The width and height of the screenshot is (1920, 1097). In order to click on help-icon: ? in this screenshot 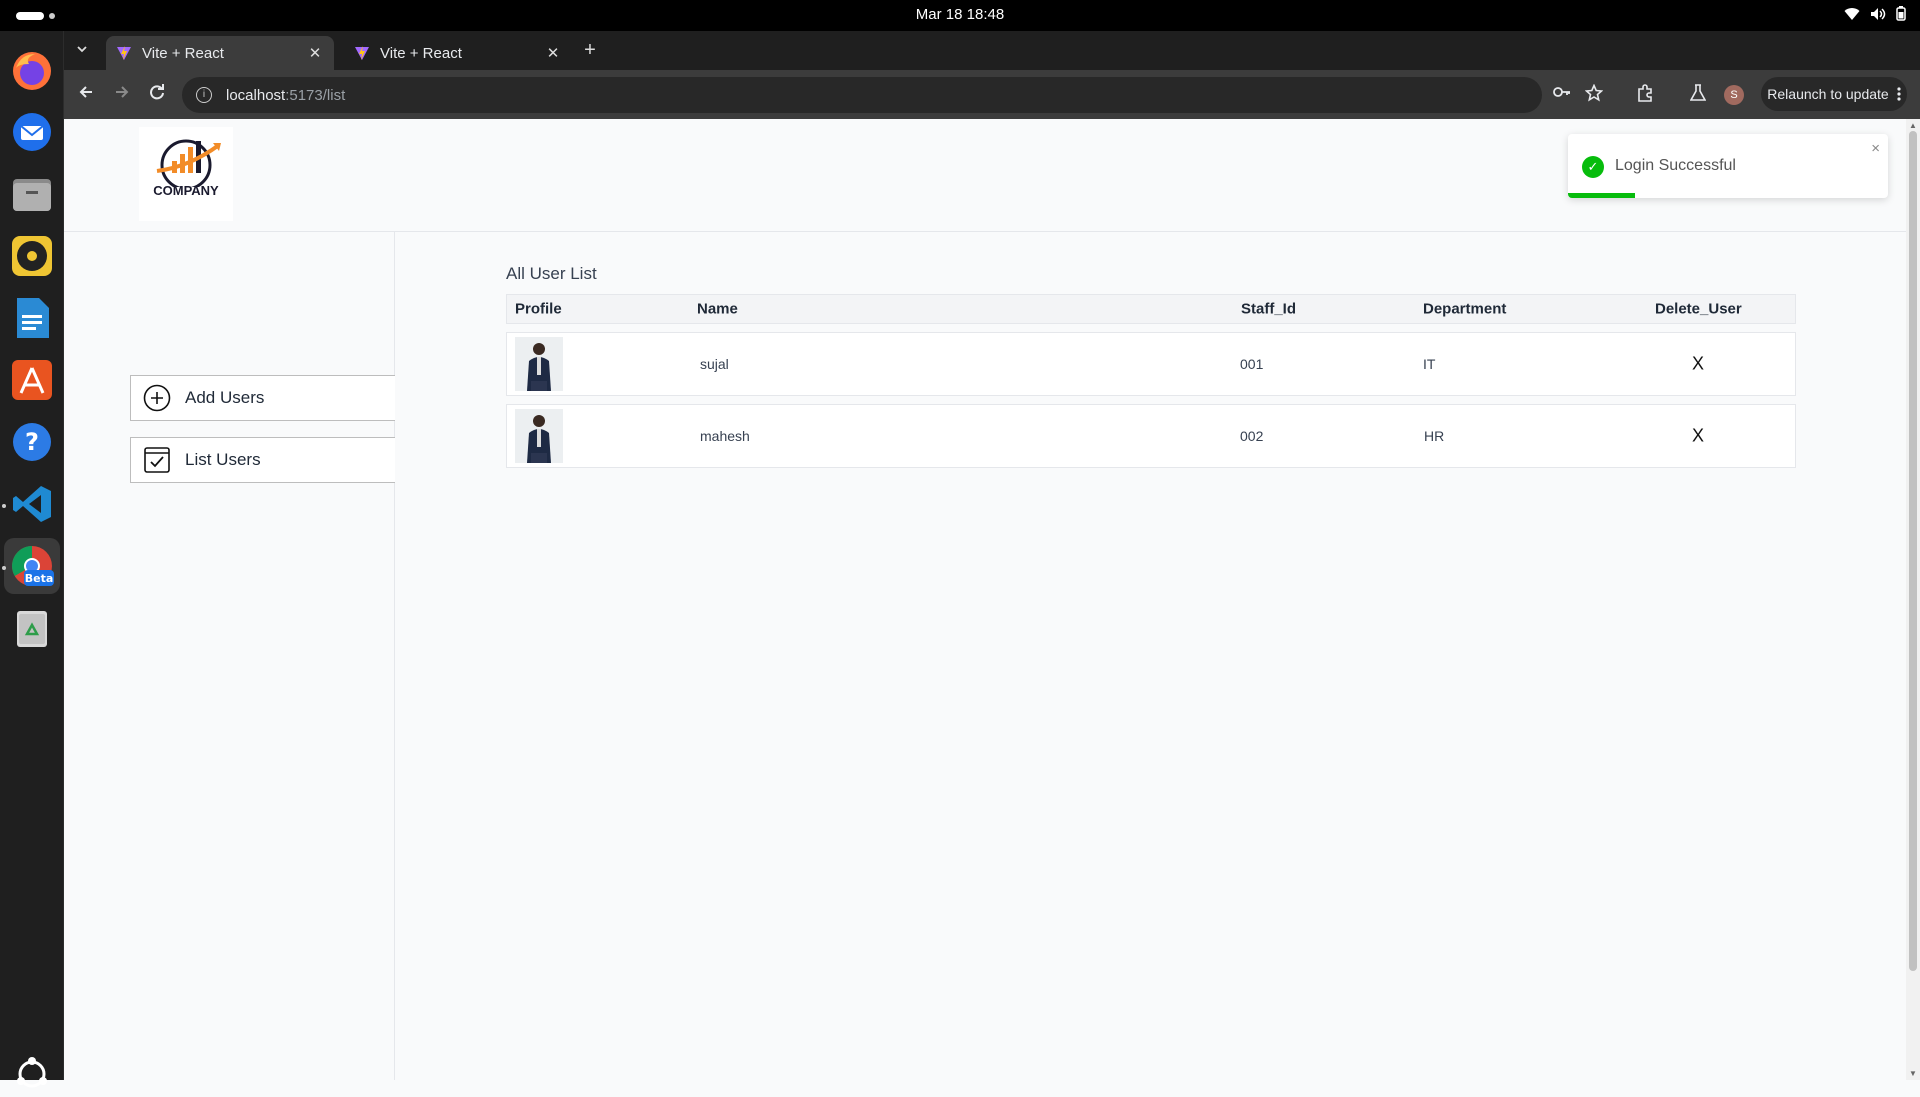, I will do `click(32, 442)`.